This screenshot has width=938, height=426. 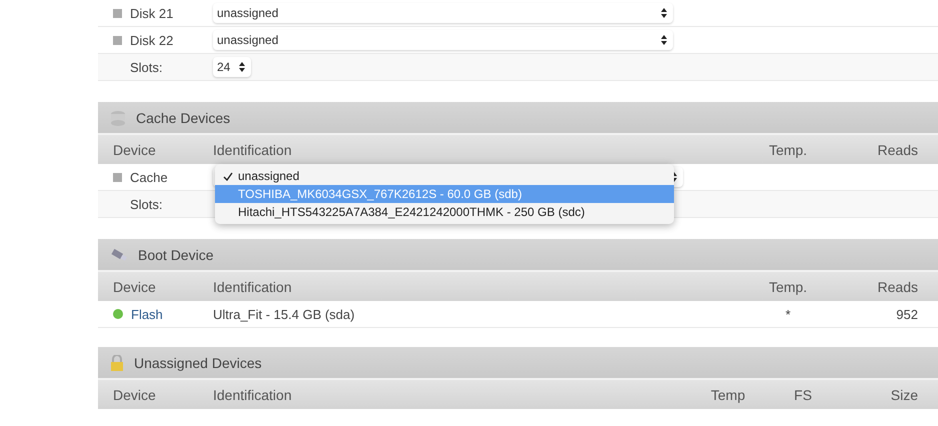 I want to click on disk-stack-icon, so click(x=118, y=118).